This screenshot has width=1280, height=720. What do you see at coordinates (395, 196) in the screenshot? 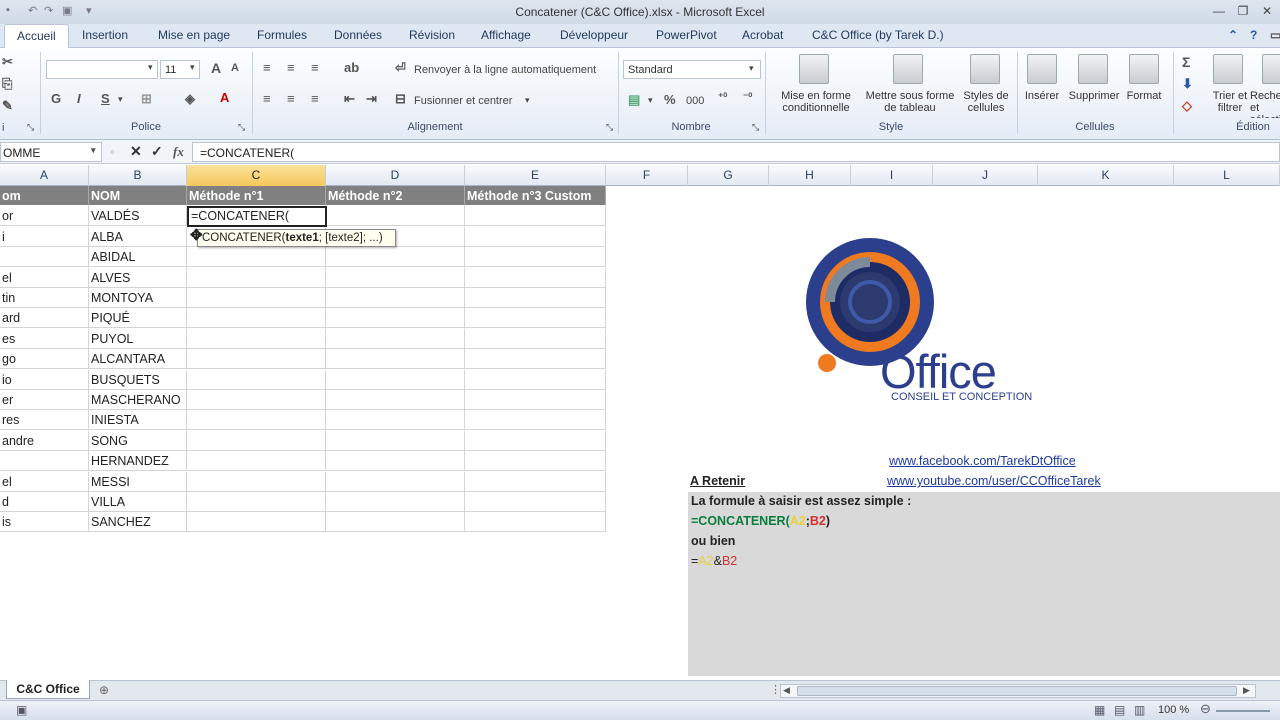
I see `table-header-cell: Méthode n°2` at bounding box center [395, 196].